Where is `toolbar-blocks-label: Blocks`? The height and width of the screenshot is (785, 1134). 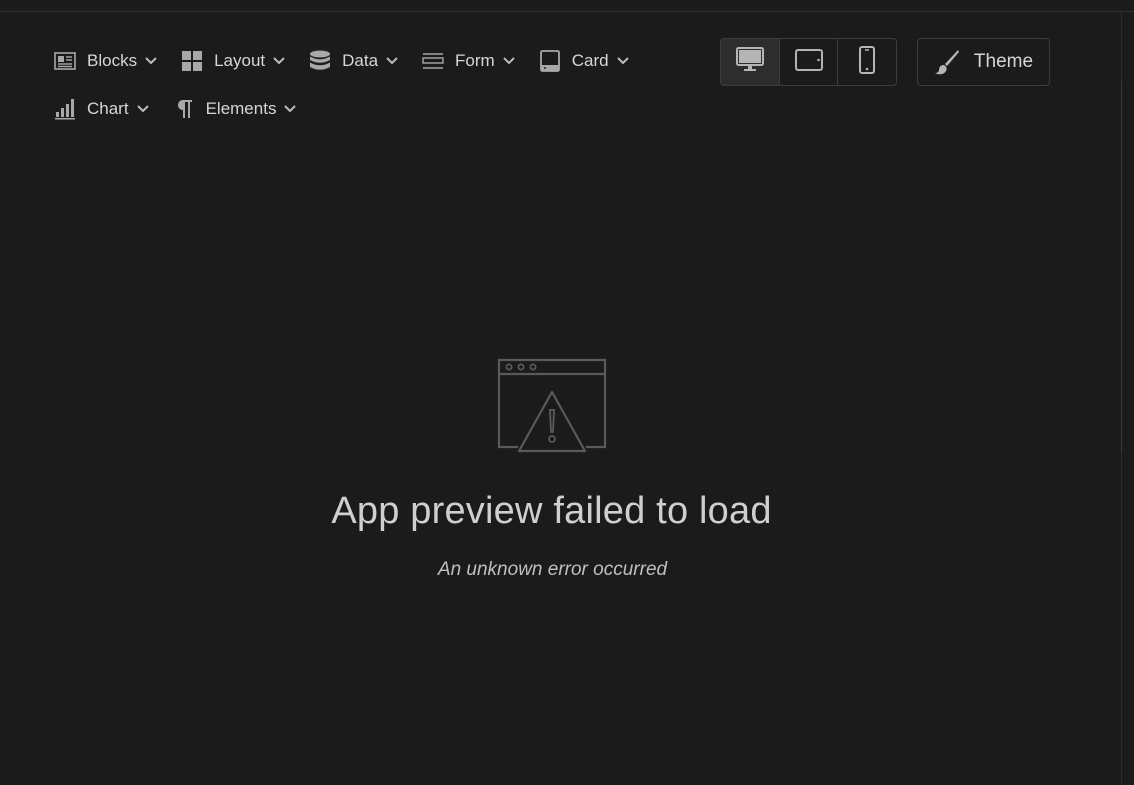
toolbar-blocks-label: Blocks is located at coordinates (112, 60).